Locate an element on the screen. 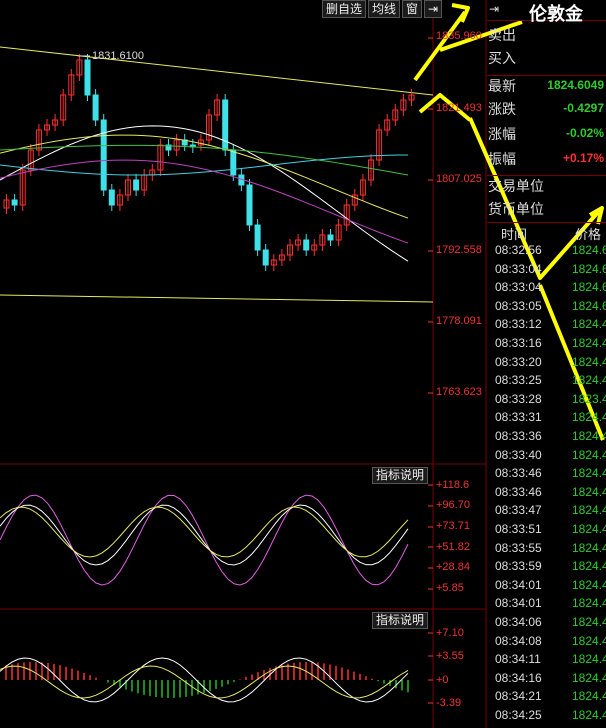 The height and width of the screenshot is (728, 606). kdj-k-line is located at coordinates (204, 535).